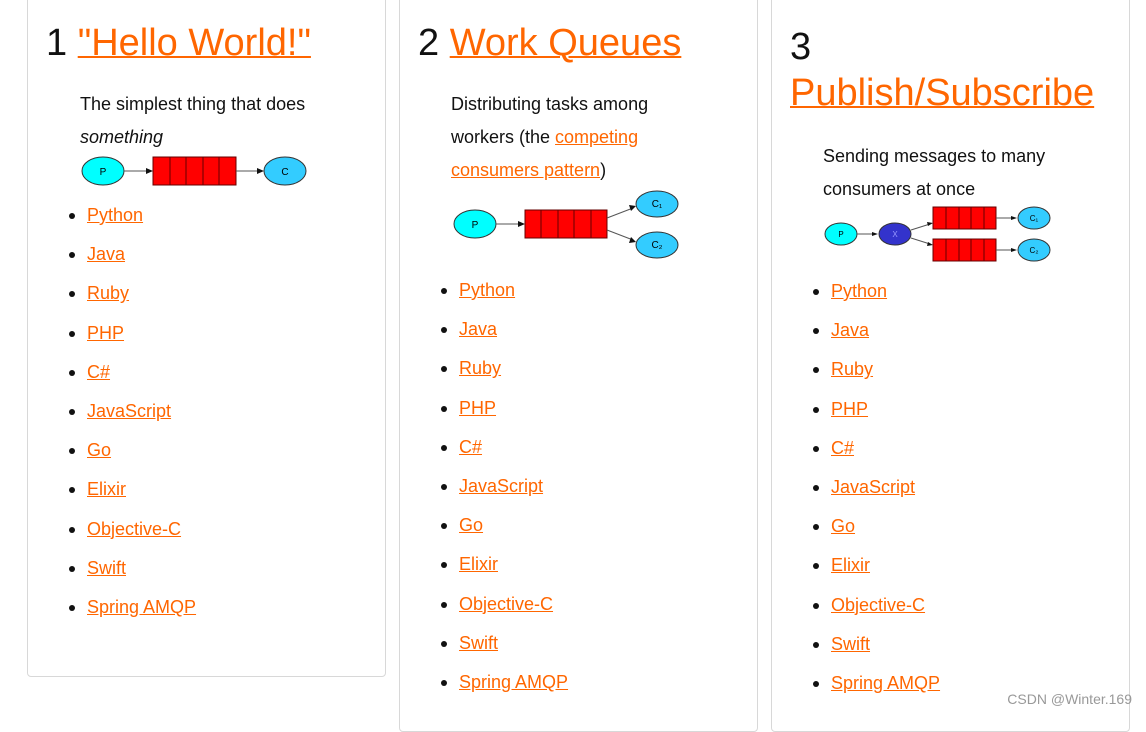 This screenshot has height=732, width=1146. I want to click on svg-text: C, so click(284, 172).